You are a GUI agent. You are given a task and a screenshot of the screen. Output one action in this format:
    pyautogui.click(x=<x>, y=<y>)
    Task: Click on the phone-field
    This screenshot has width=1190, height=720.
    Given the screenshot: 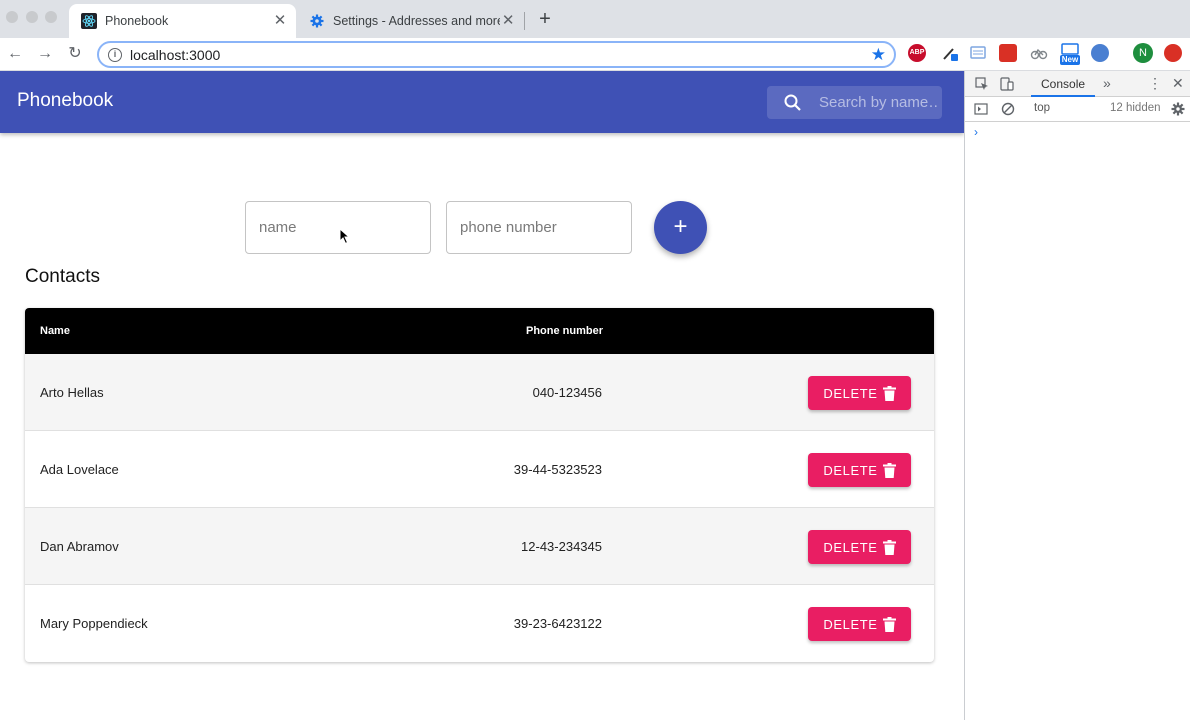 What is the action you would take?
    pyautogui.click(x=539, y=227)
    